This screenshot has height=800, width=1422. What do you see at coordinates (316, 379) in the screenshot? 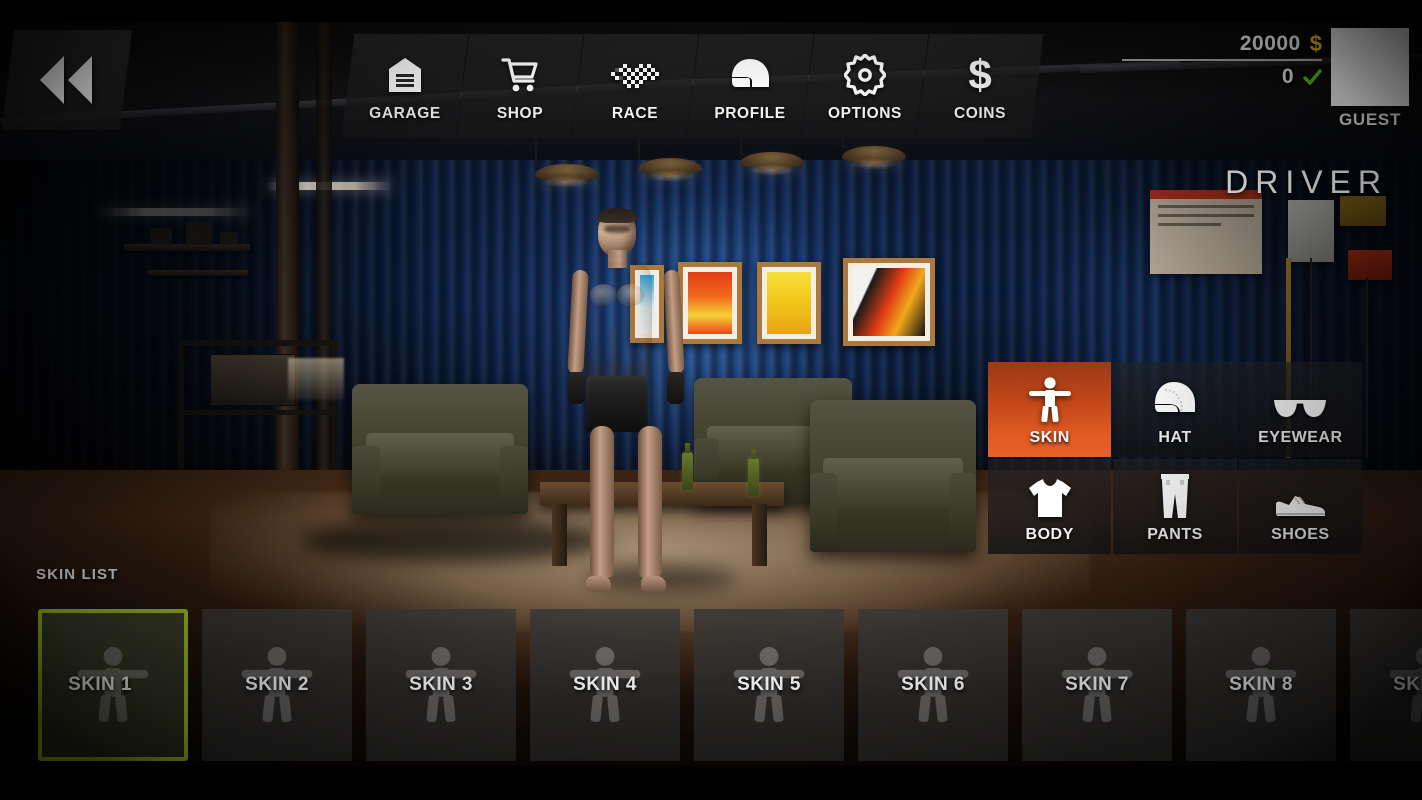
I see `lit-box` at bounding box center [316, 379].